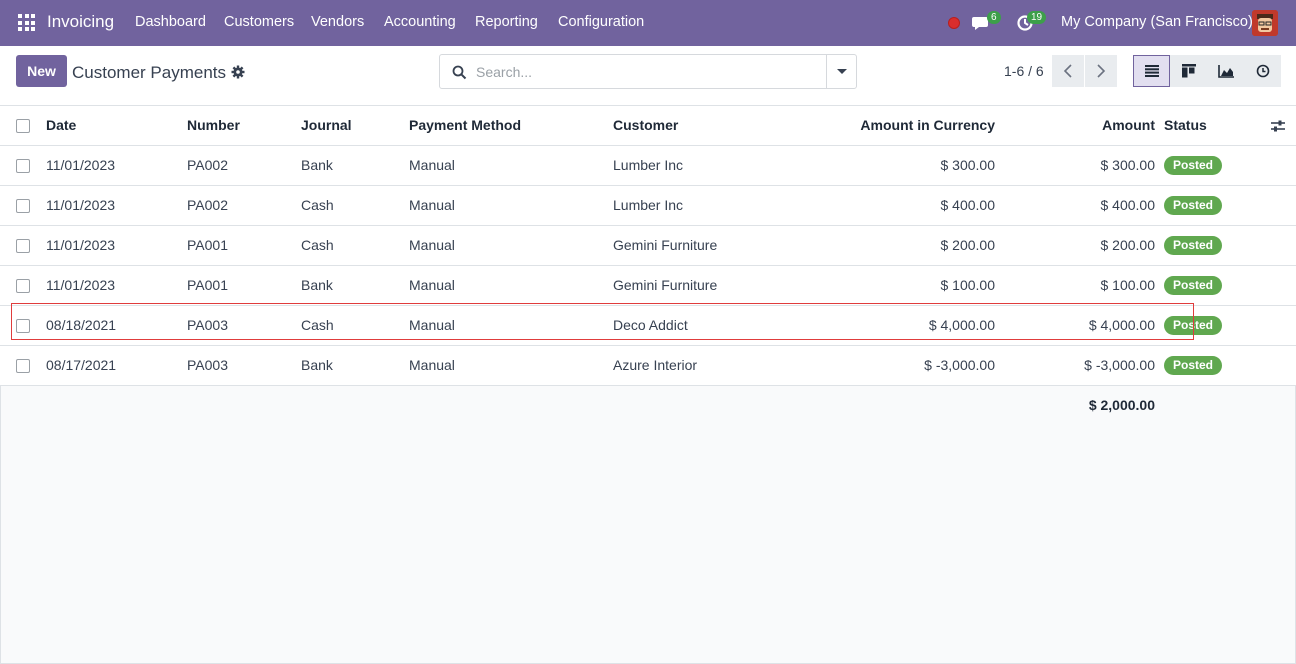 The width and height of the screenshot is (1296, 664). I want to click on cell-amount: $ 200.00, so click(1128, 245).